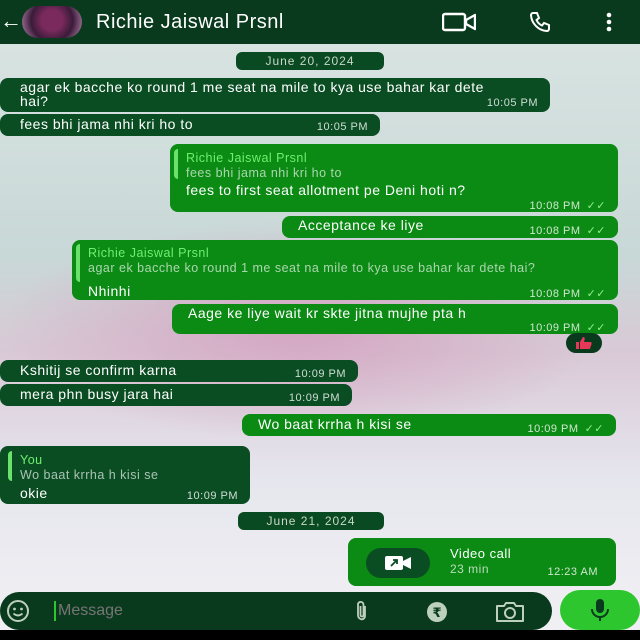  Describe the element at coordinates (18, 611) in the screenshot. I see `emoji-icon` at that location.